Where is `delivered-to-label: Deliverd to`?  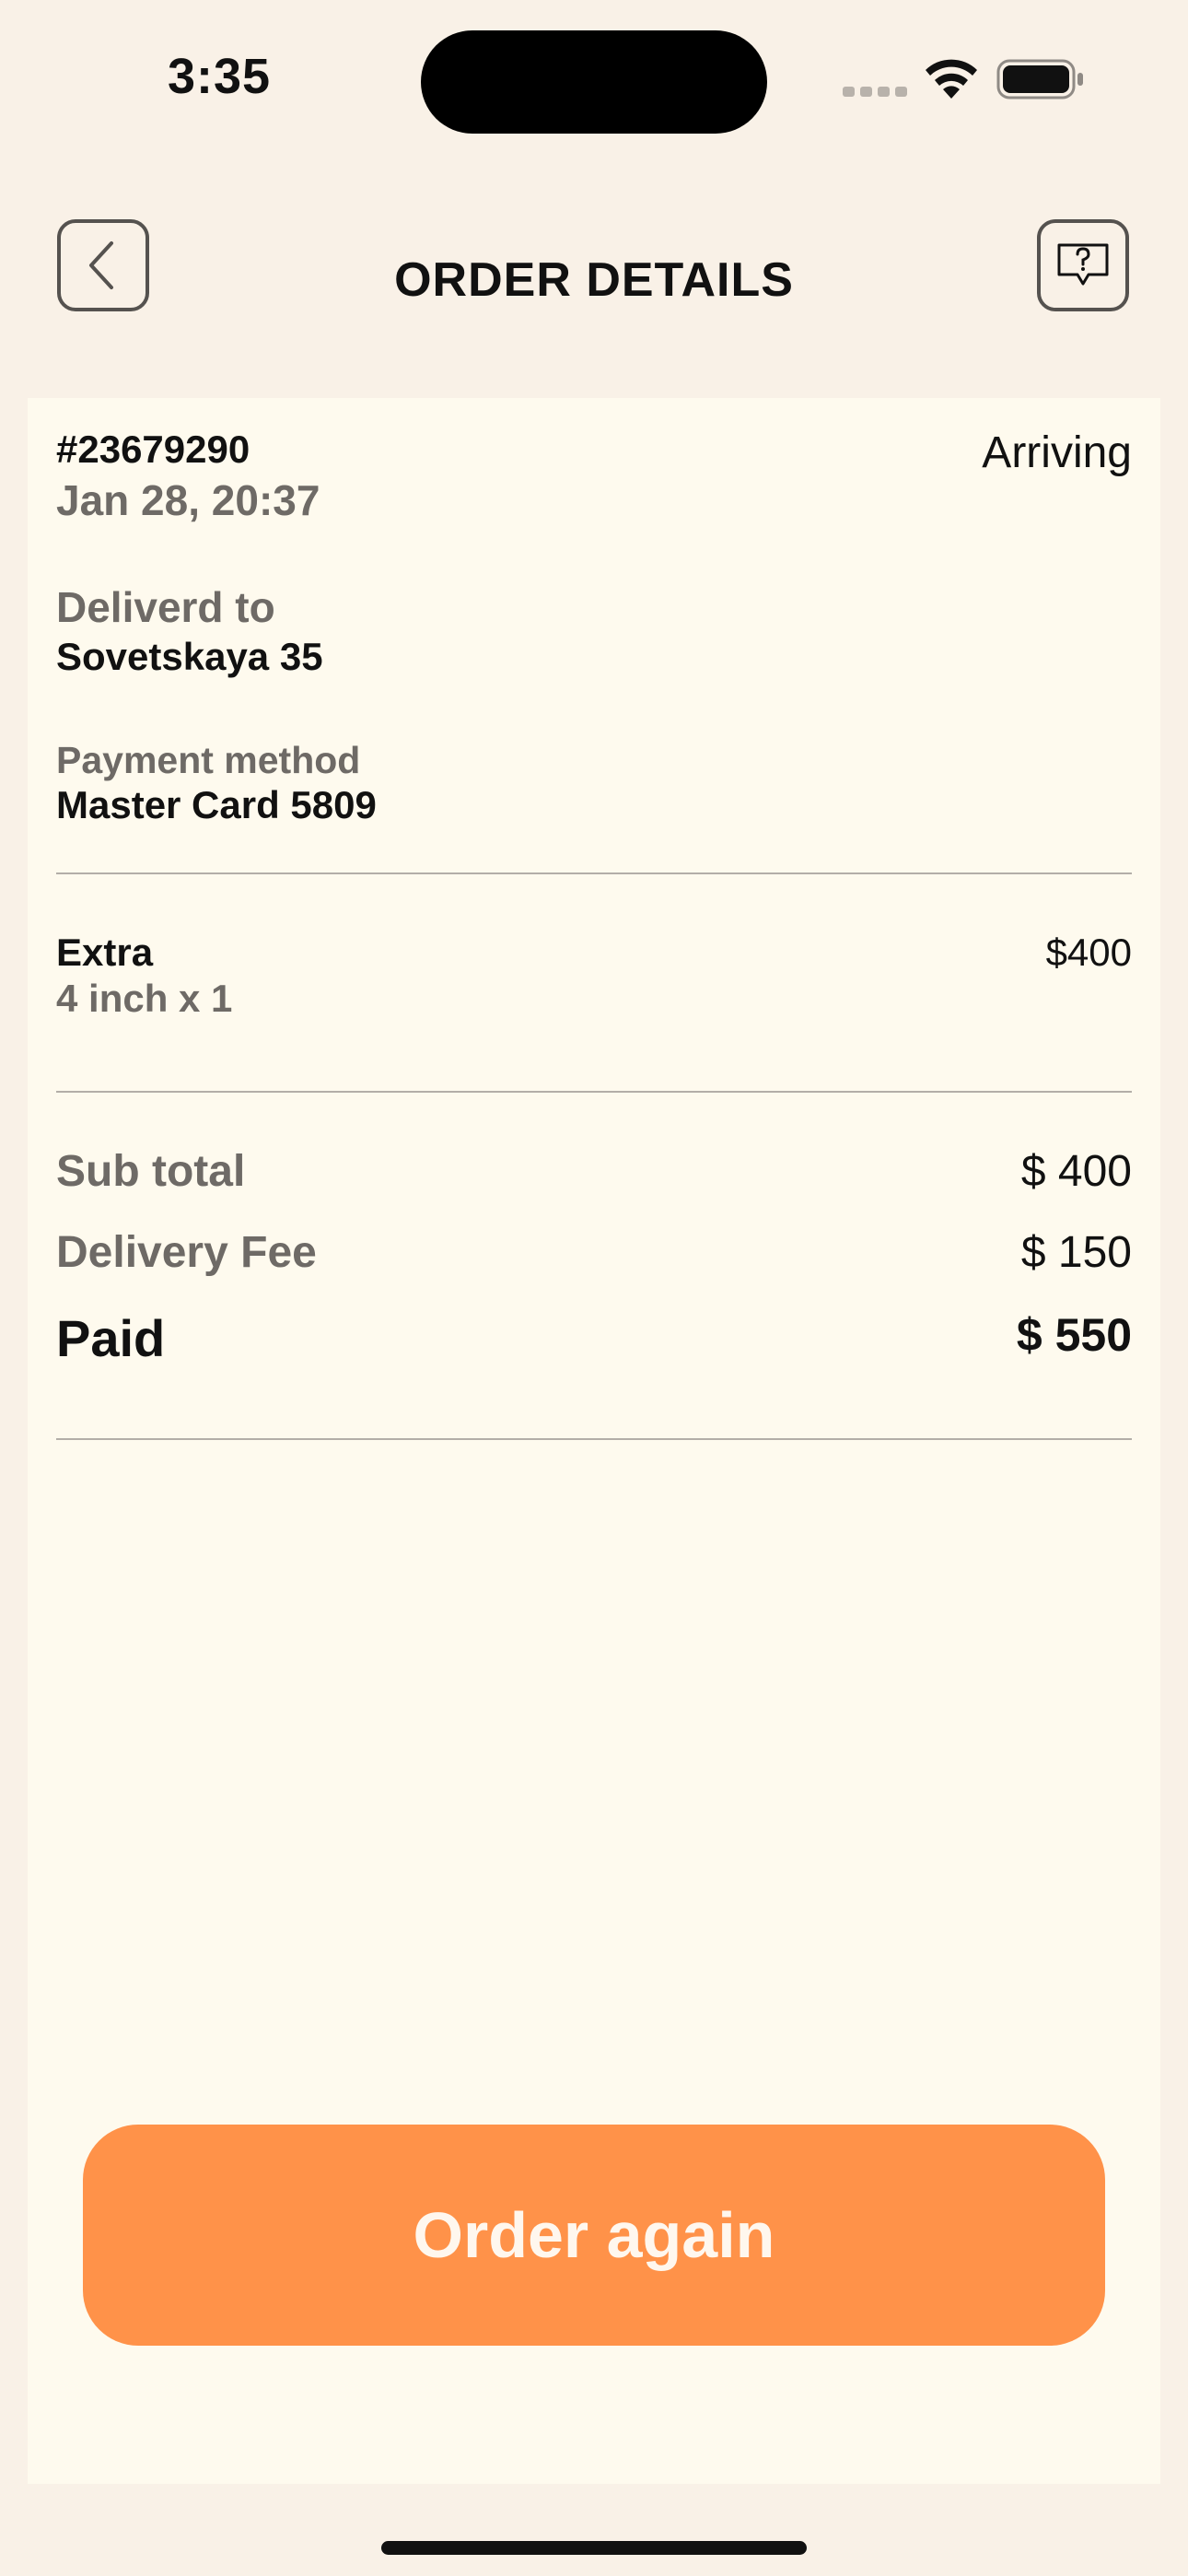
delivered-to-label: Deliverd to is located at coordinates (165, 607).